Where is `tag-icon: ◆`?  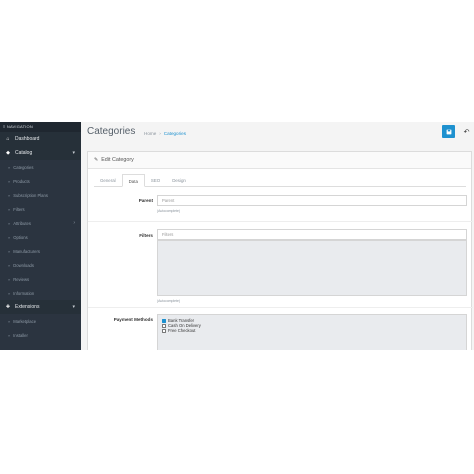
tag-icon: ◆ is located at coordinates (8, 153).